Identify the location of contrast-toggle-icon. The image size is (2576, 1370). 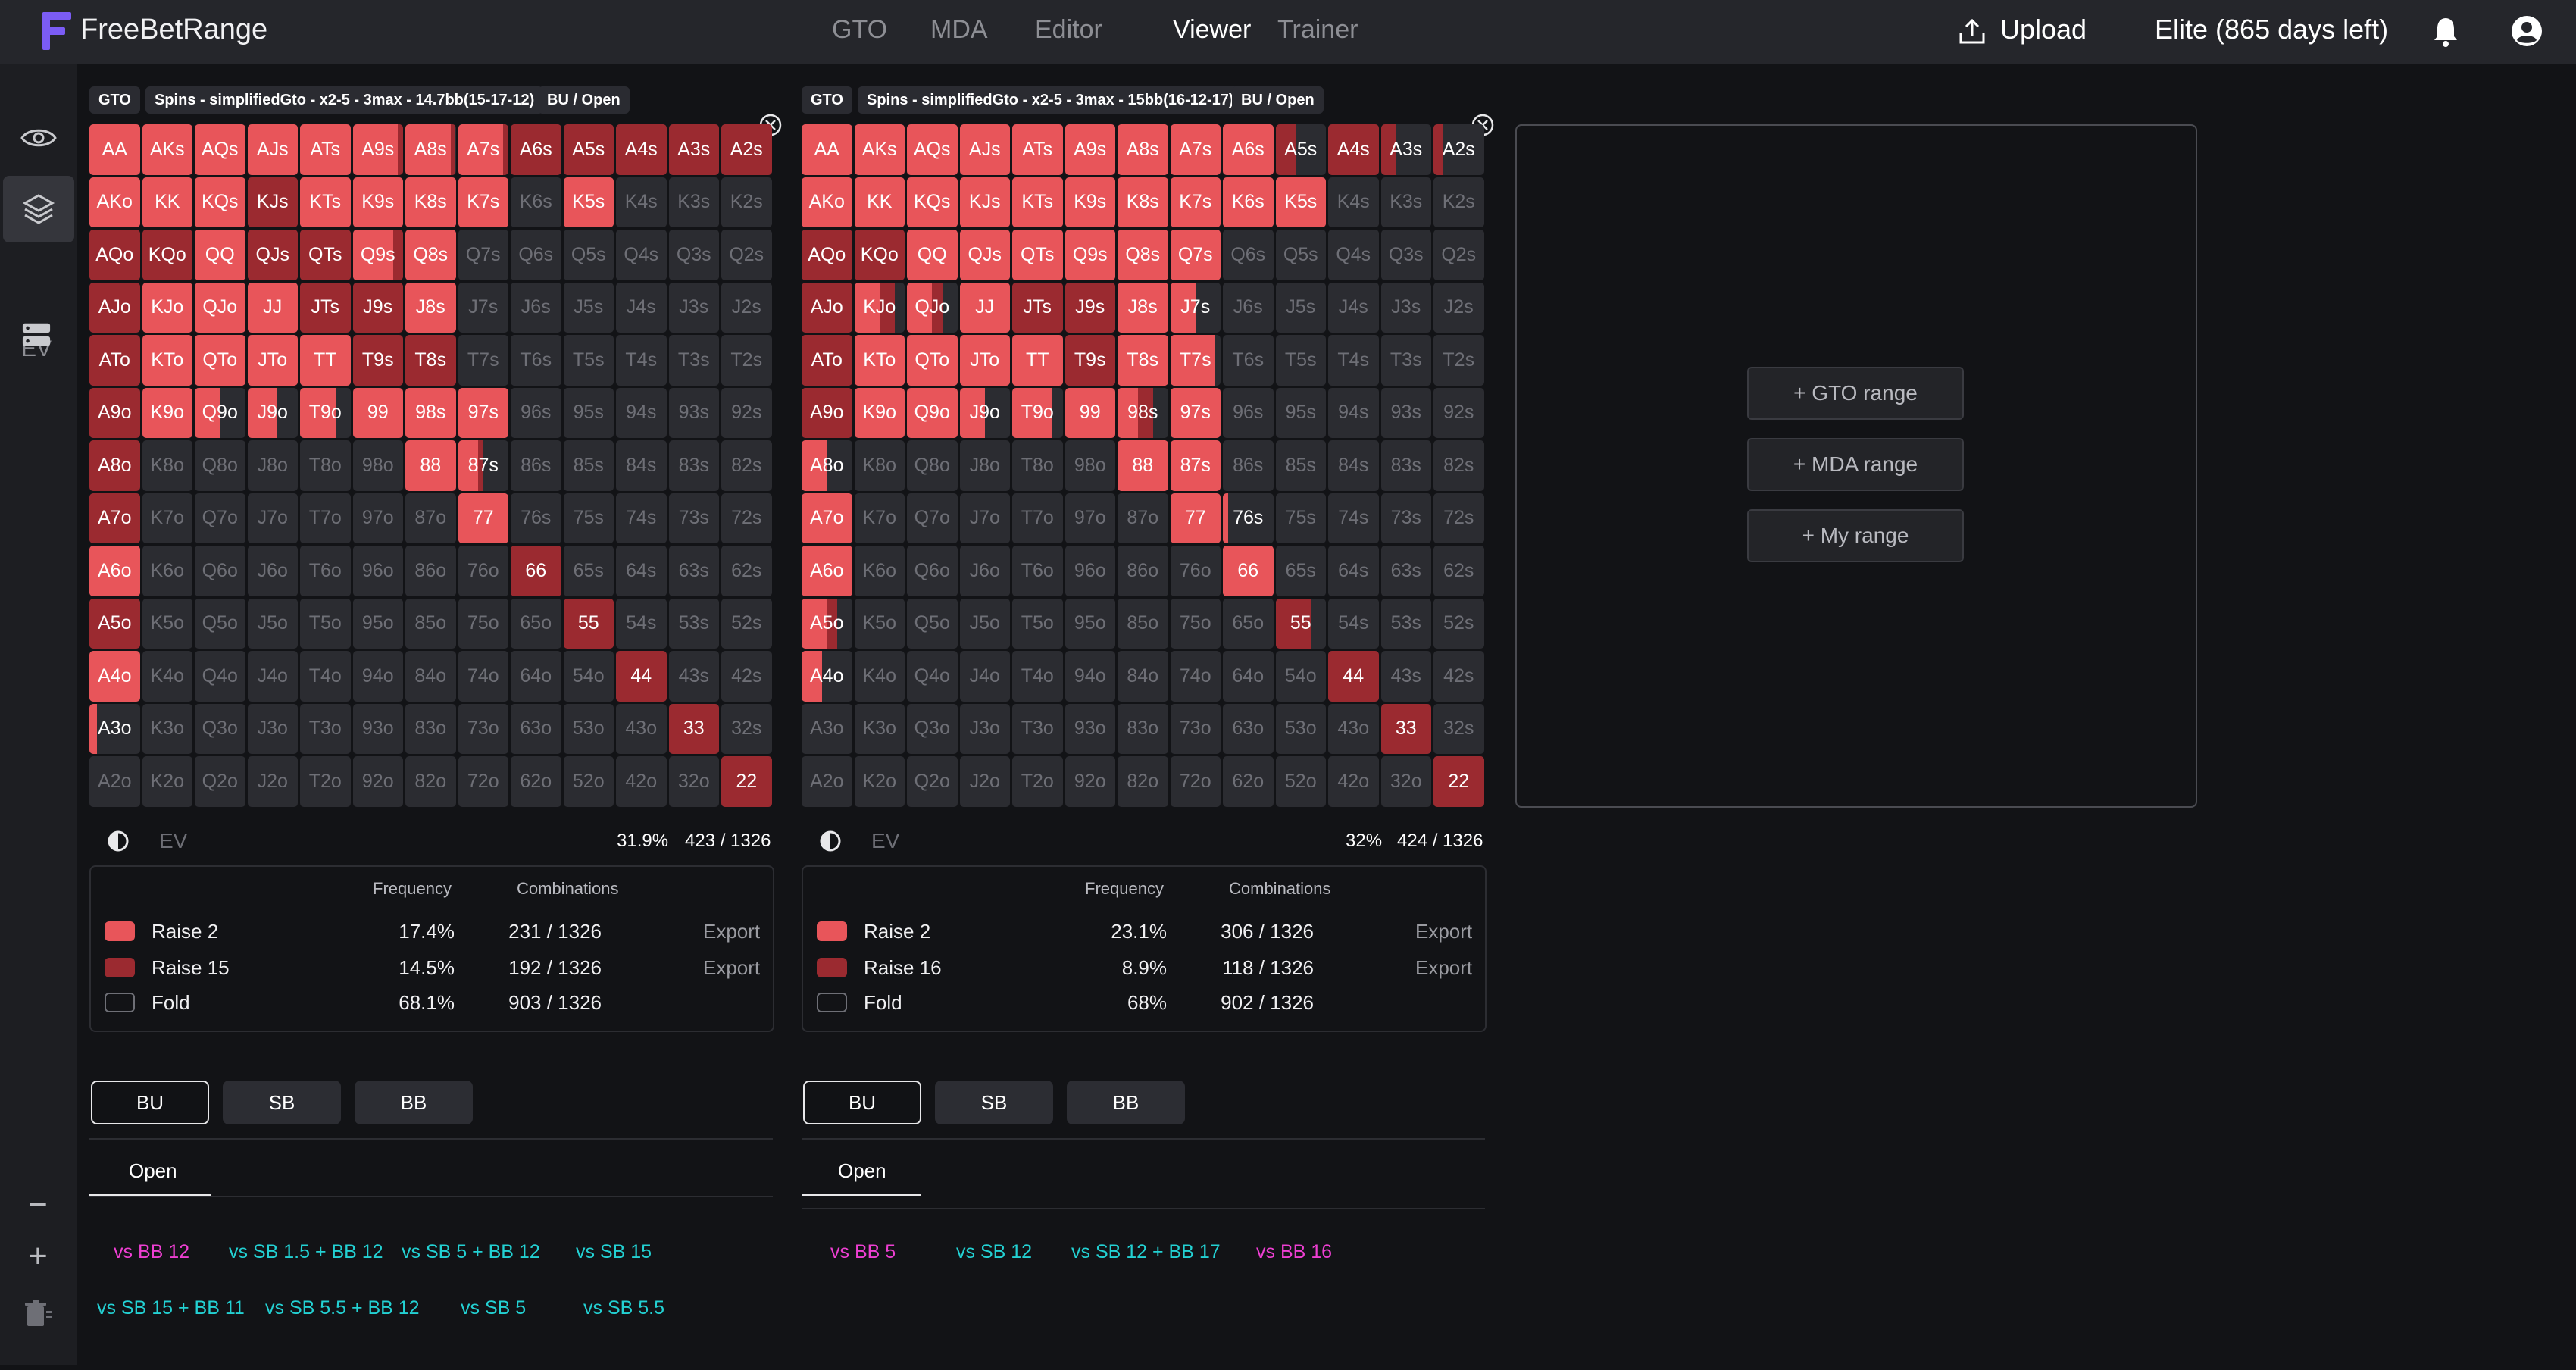
(830, 841).